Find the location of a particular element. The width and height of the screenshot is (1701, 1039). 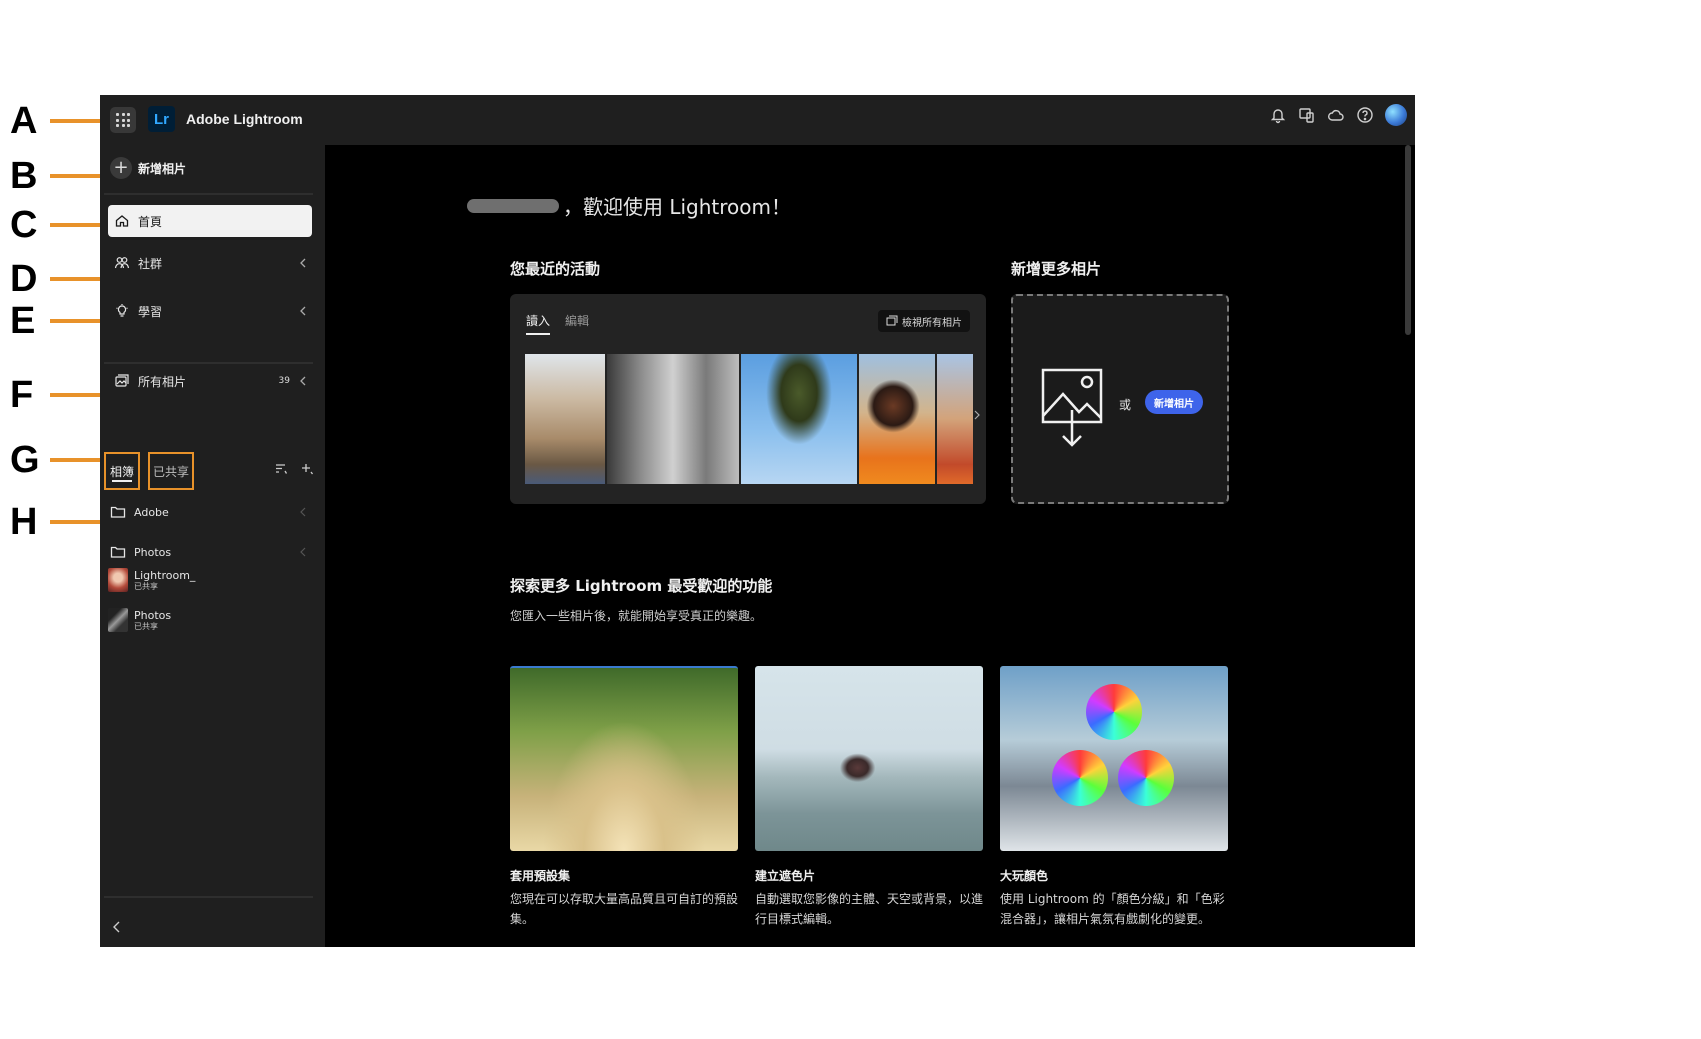

sidebar-item-home: 首頁 is located at coordinates (210, 221).